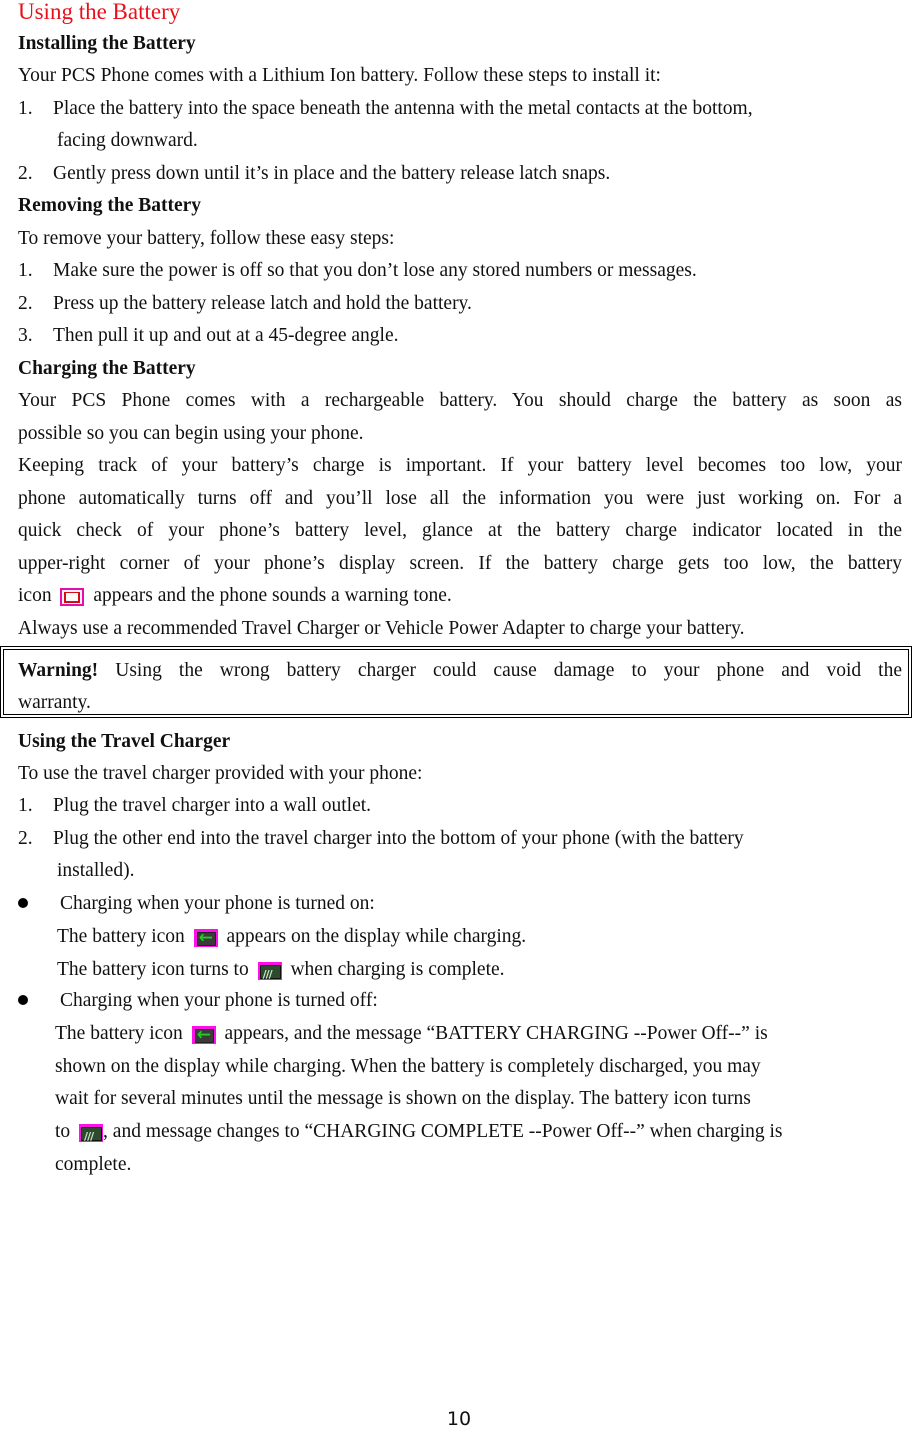 This screenshot has width=918, height=1430. I want to click on charging-on-heading: Charging when your phone is turned on:, so click(217, 903).